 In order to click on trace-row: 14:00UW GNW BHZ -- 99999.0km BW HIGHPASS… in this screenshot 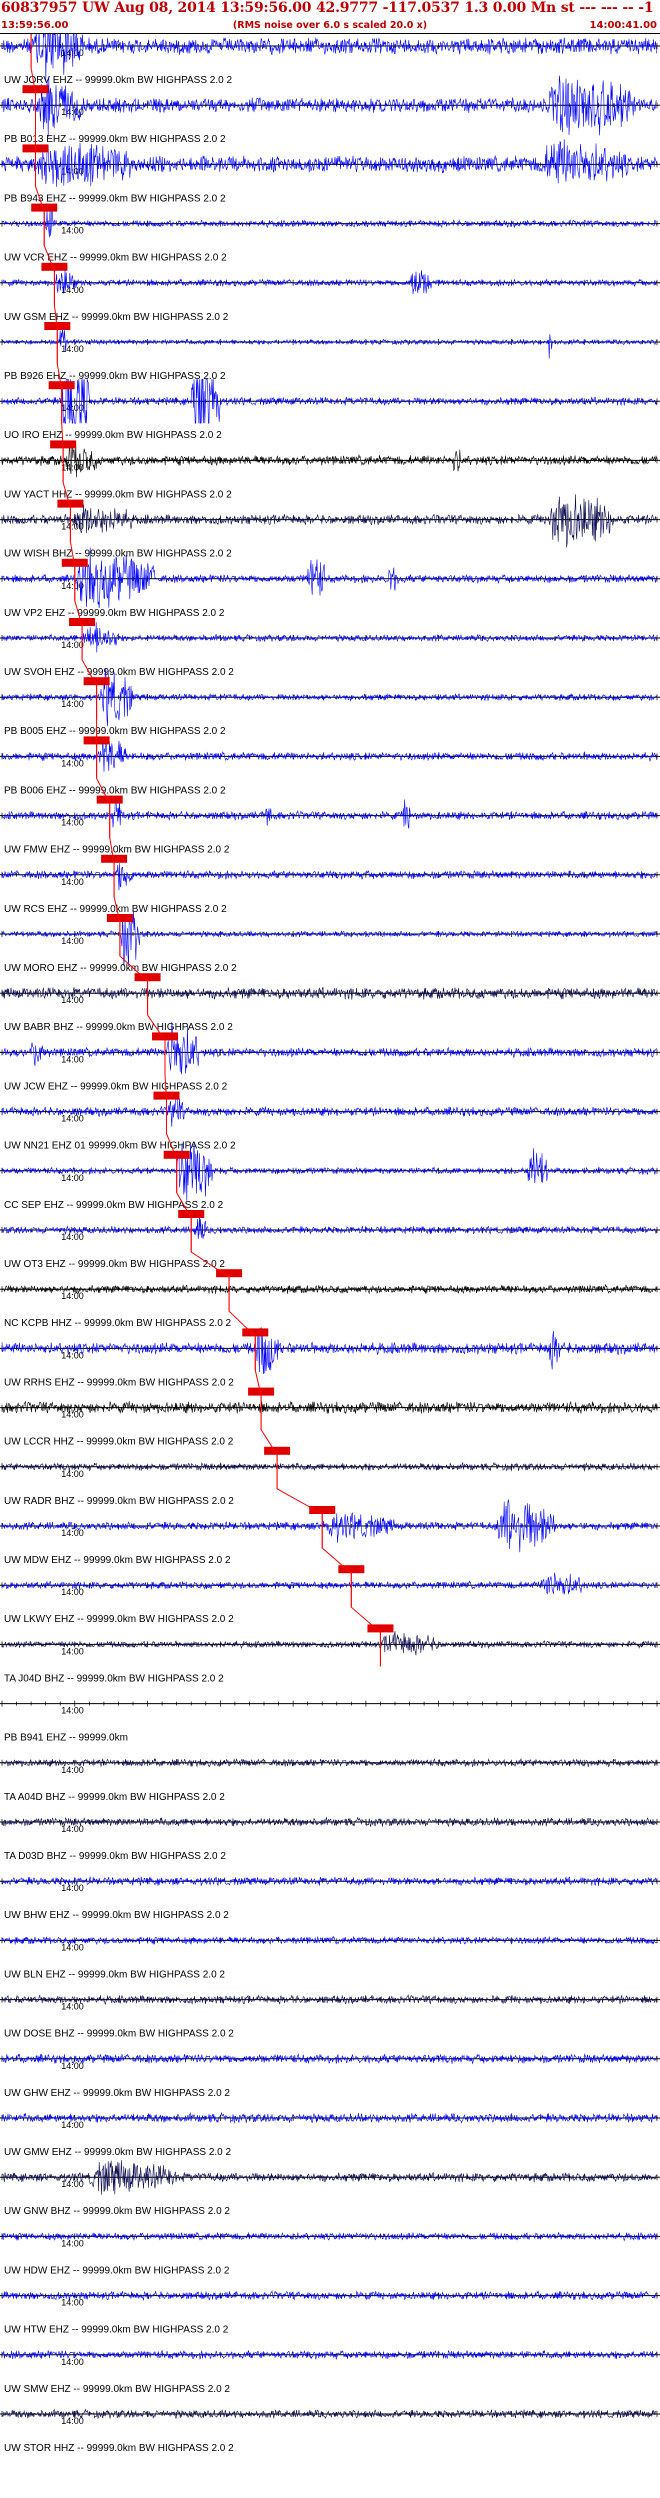, I will do `click(330, 2188)`.